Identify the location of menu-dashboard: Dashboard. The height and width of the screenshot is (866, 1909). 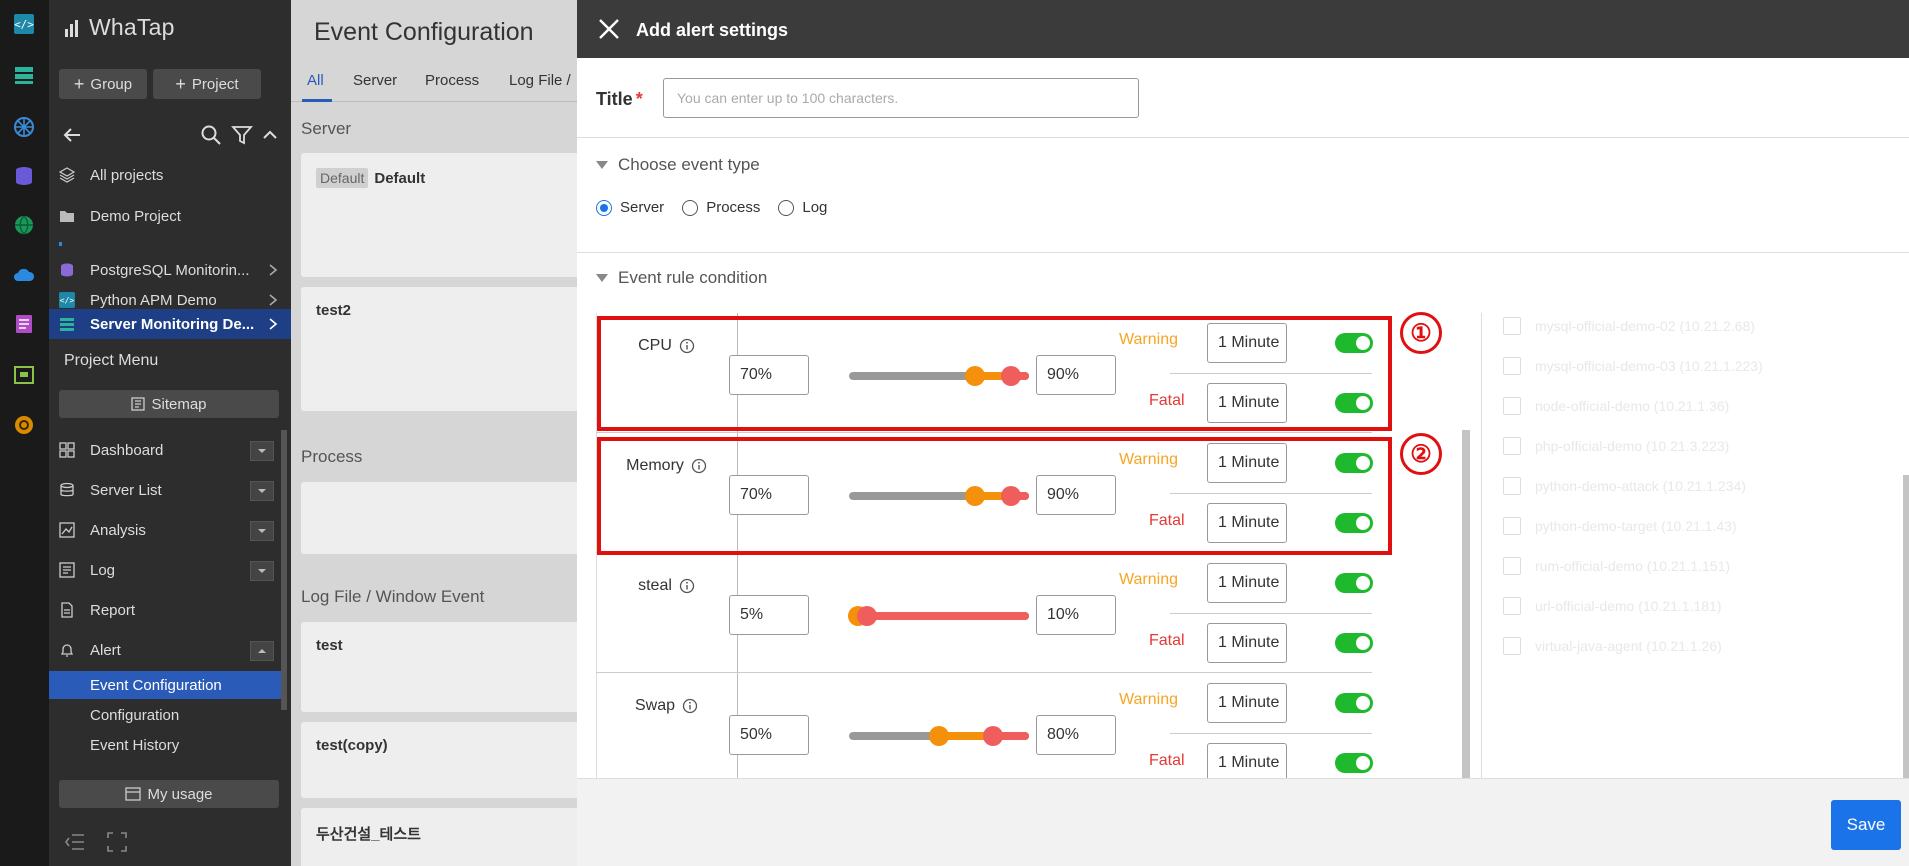
(170, 450).